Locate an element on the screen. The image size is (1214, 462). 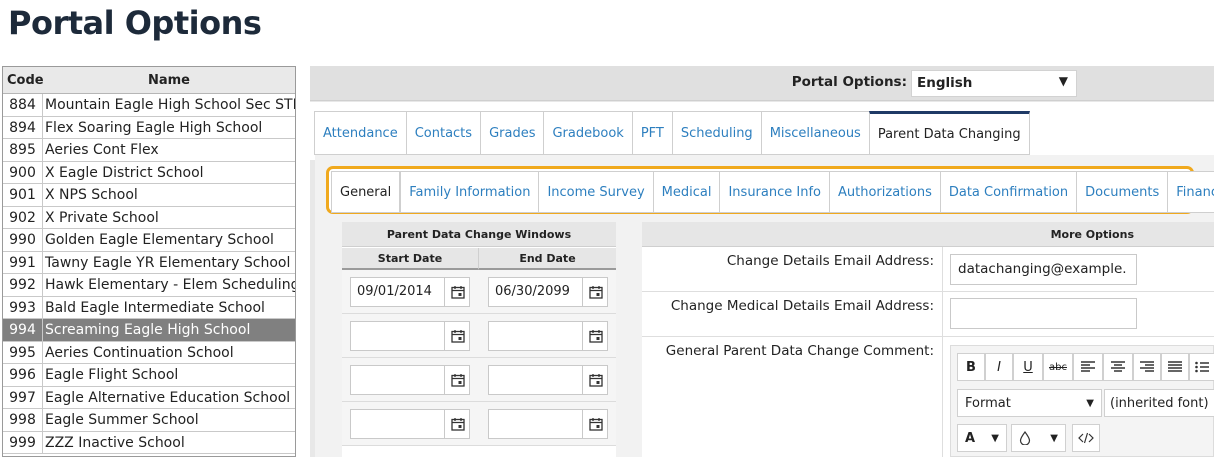
strikethrough-button: abc is located at coordinates (1058, 367).